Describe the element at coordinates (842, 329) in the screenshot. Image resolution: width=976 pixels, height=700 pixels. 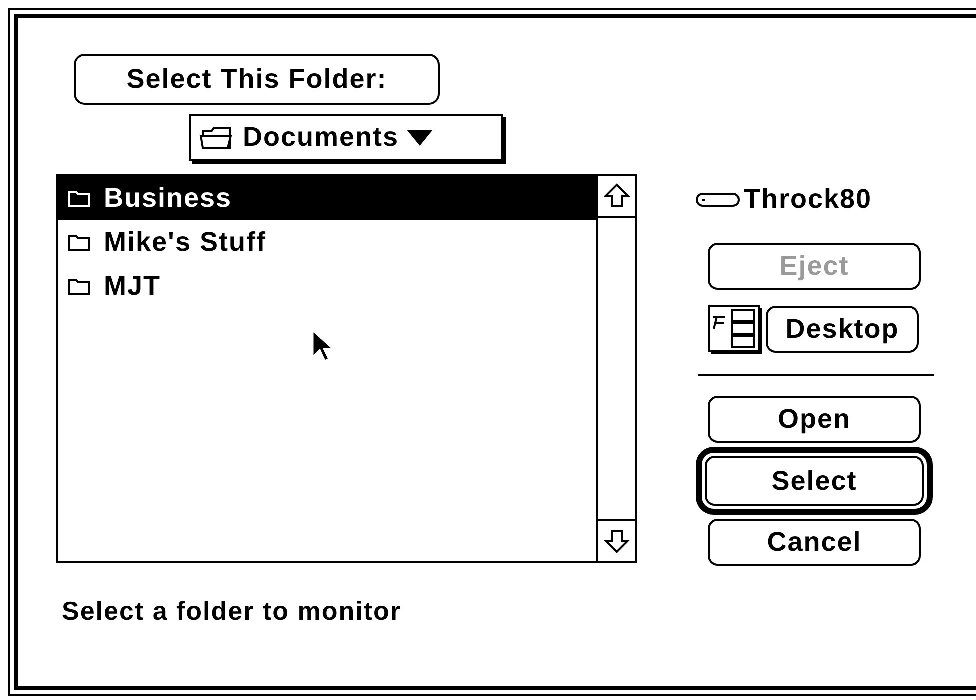
I see `desktop-button: Desktop` at that location.